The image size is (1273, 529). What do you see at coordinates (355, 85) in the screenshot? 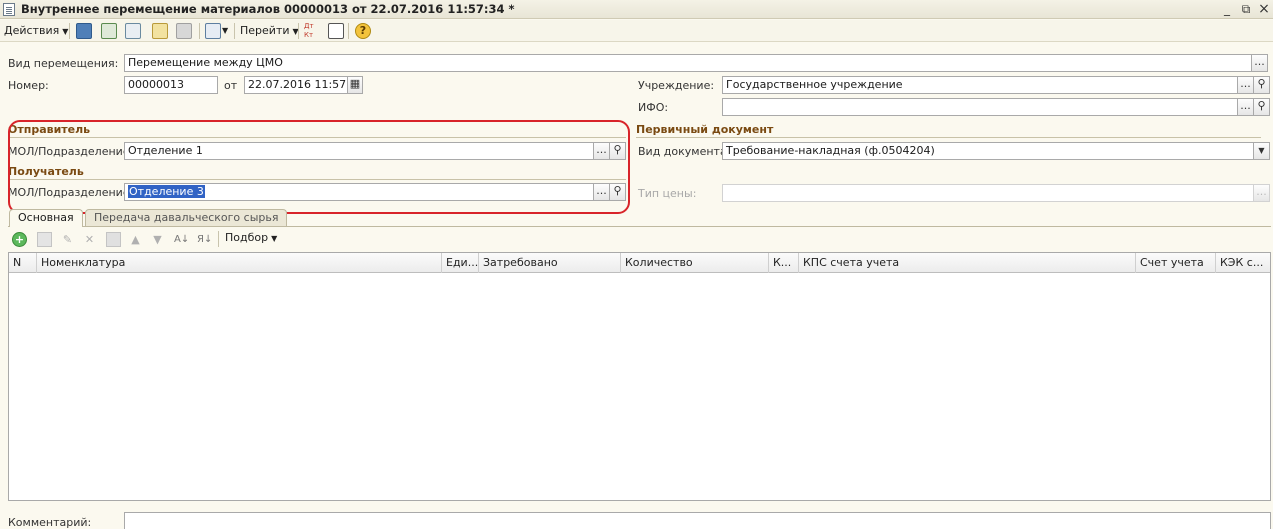
I see `calendar-icon: ▦` at bounding box center [355, 85].